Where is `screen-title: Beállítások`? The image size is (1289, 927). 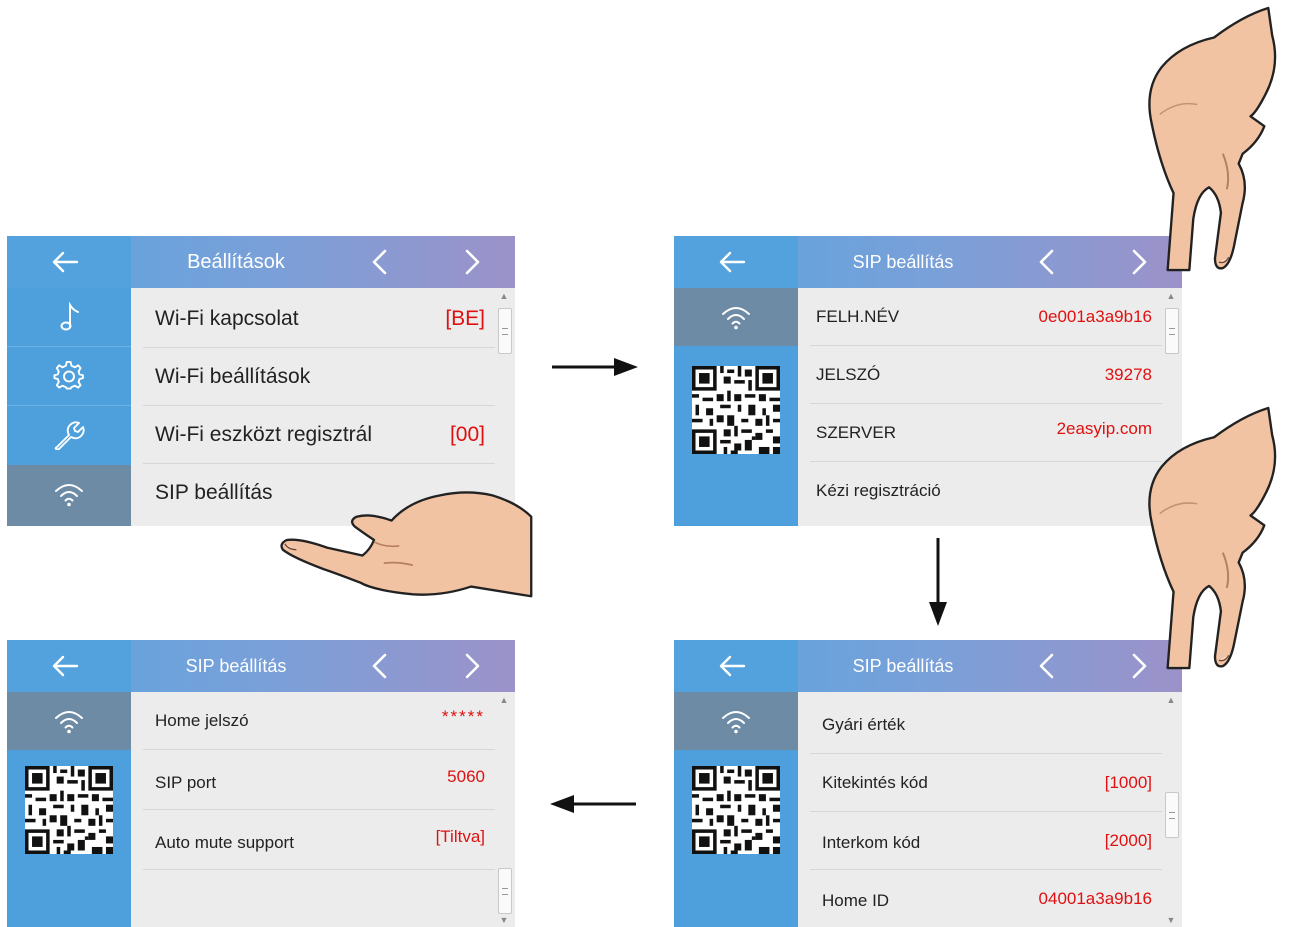
screen-title: Beállítások is located at coordinates (236, 262).